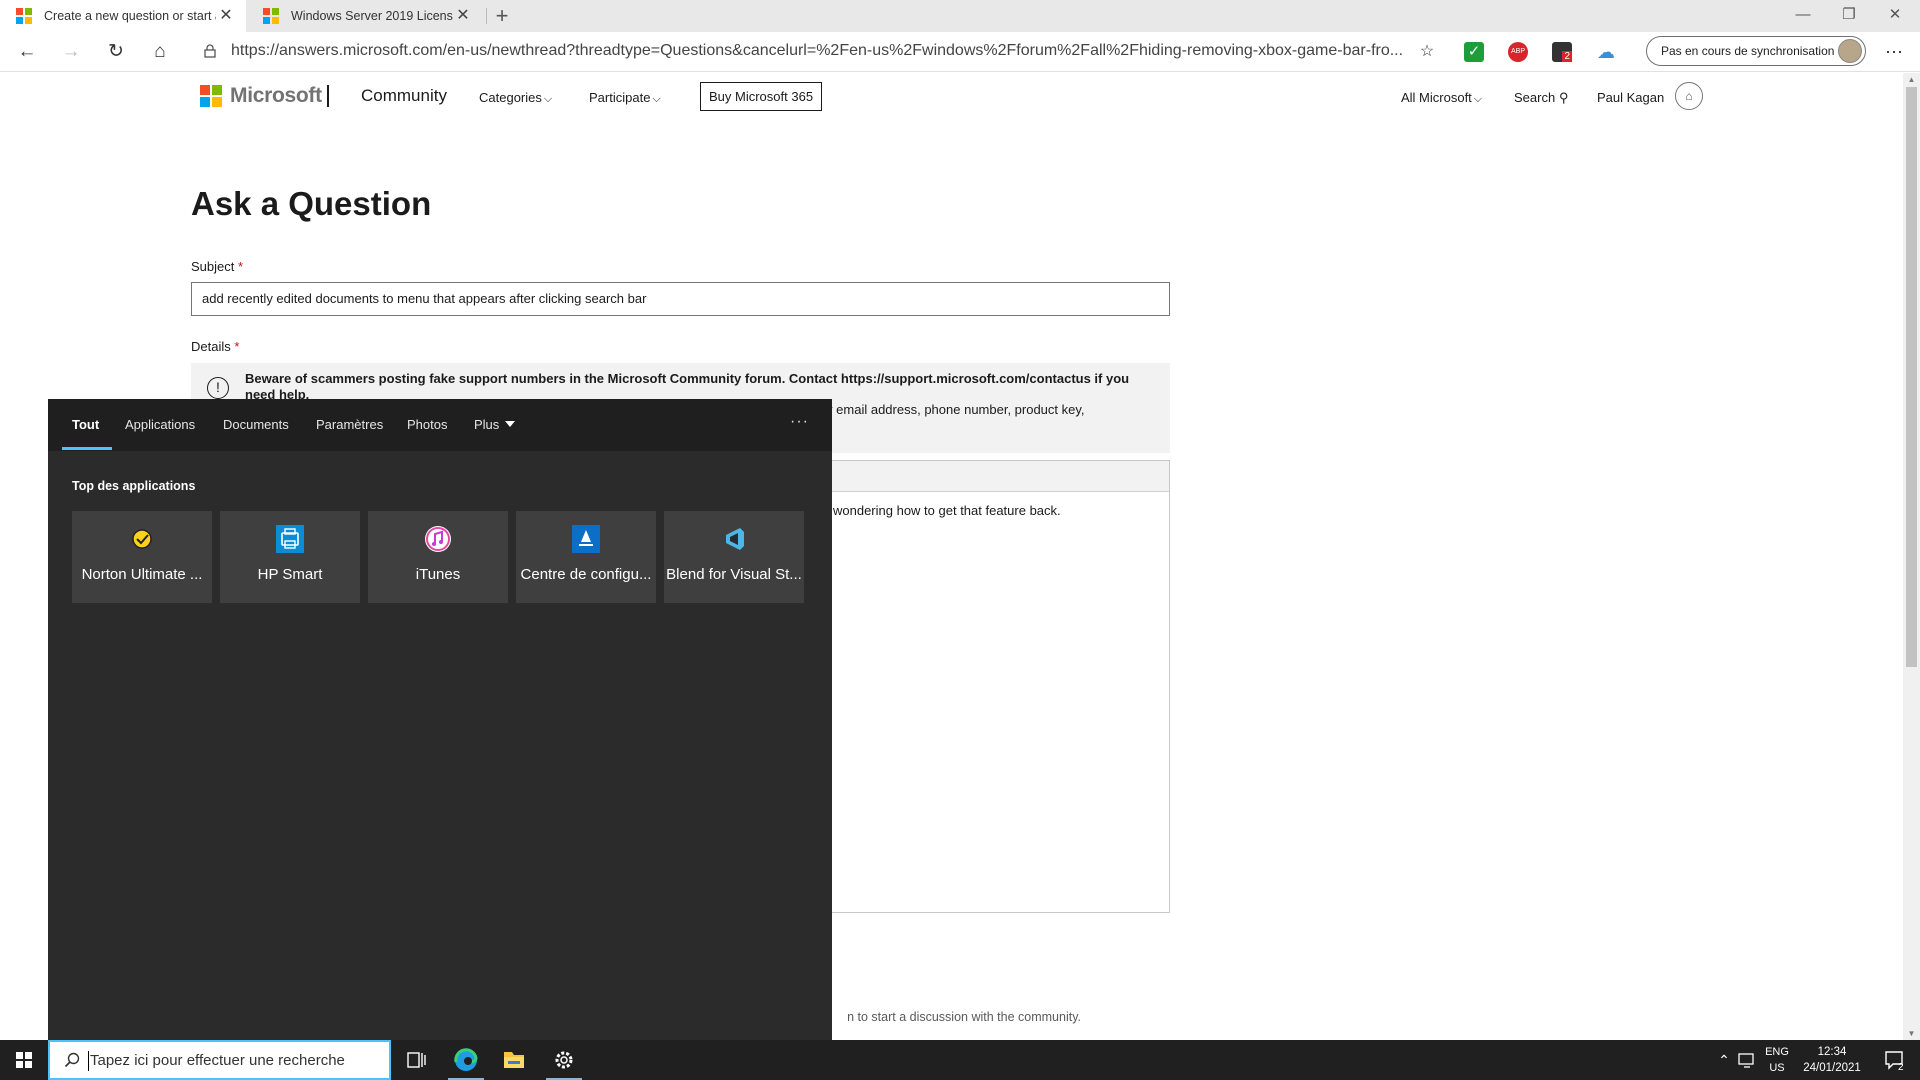 The height and width of the screenshot is (1080, 1920). What do you see at coordinates (620, 97) in the screenshot?
I see `participate-label: Participate` at bounding box center [620, 97].